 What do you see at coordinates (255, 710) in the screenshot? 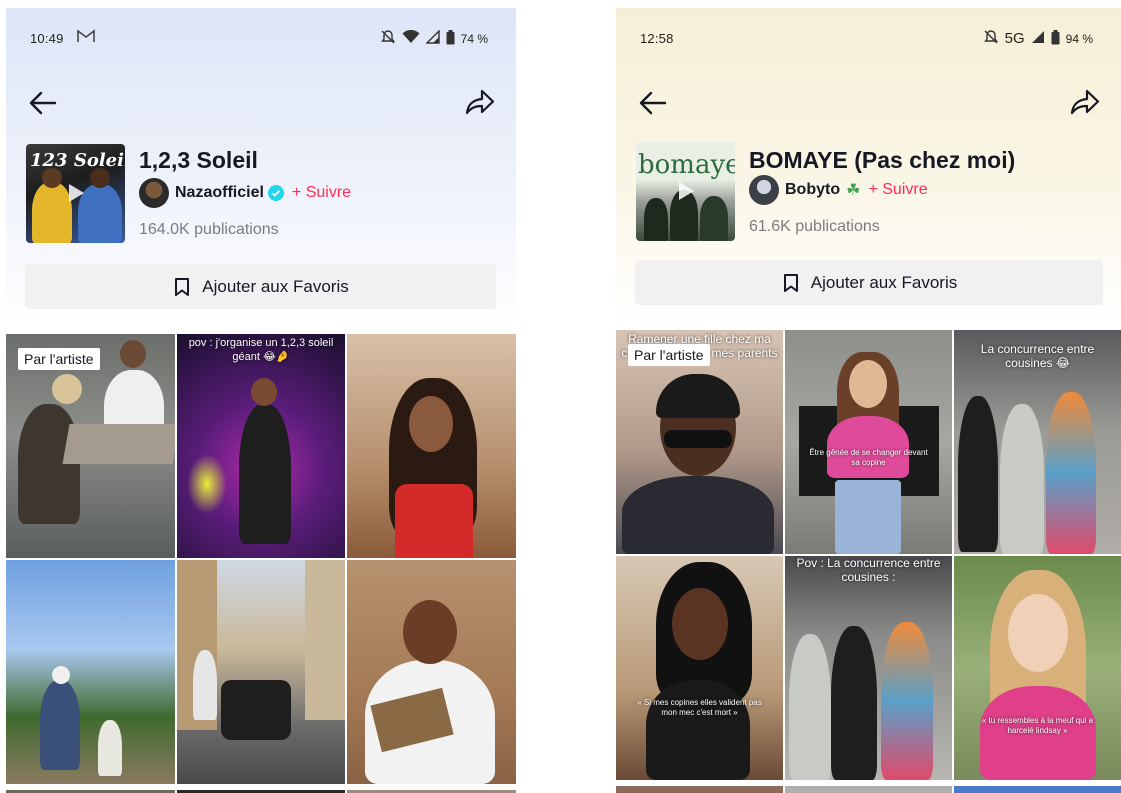
I see `tile-vehicle` at bounding box center [255, 710].